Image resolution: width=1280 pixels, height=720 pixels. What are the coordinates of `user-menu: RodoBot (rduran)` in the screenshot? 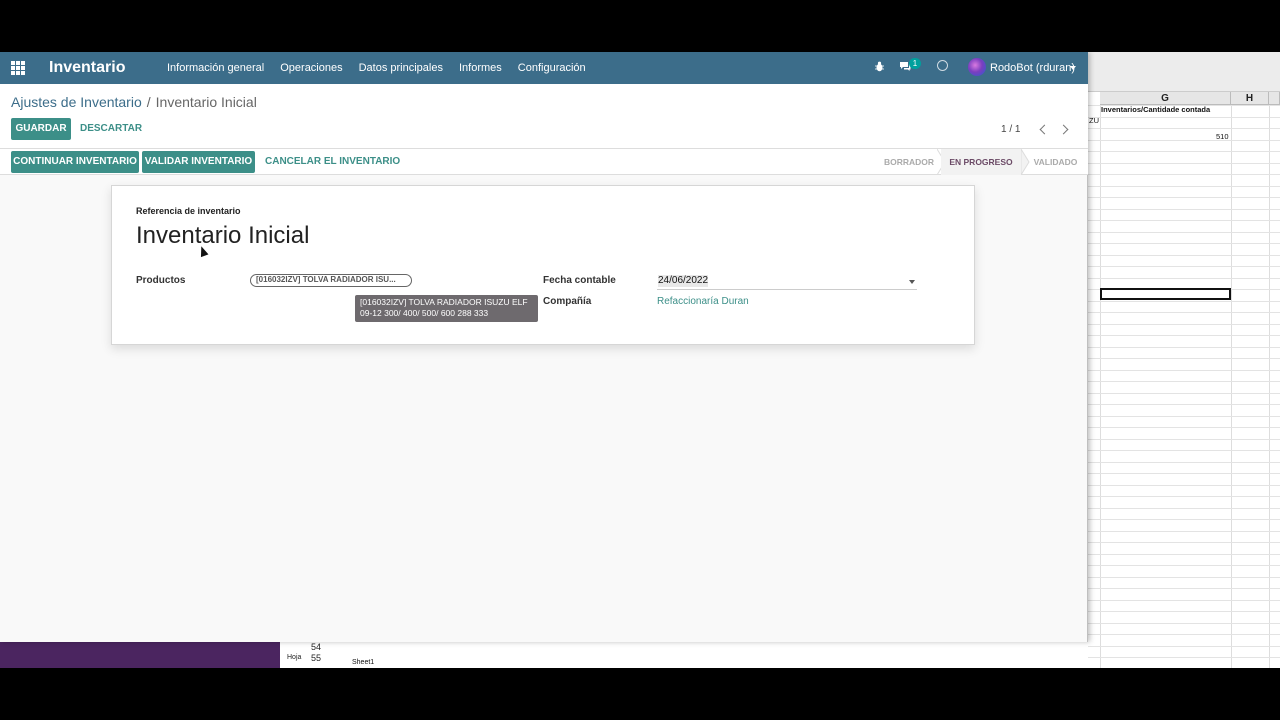 It's located at (1032, 68).